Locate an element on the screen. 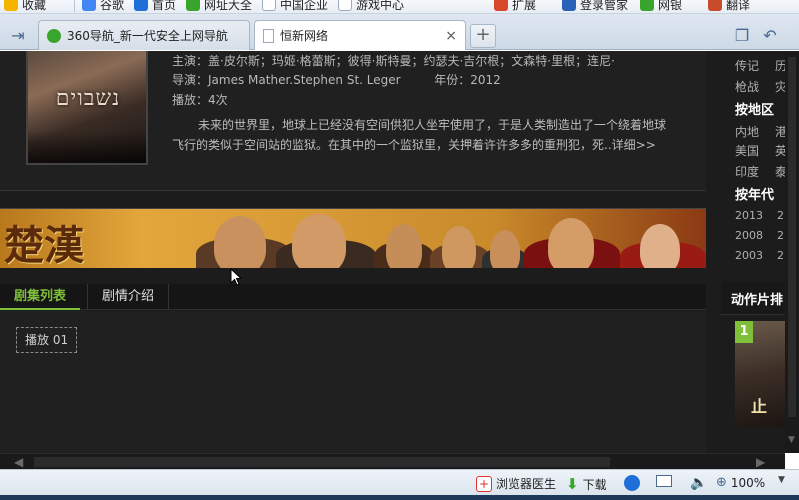 Image resolution: width=799 pixels, height=500 pixels. details-link: ..详细>> is located at coordinates (630, 145).